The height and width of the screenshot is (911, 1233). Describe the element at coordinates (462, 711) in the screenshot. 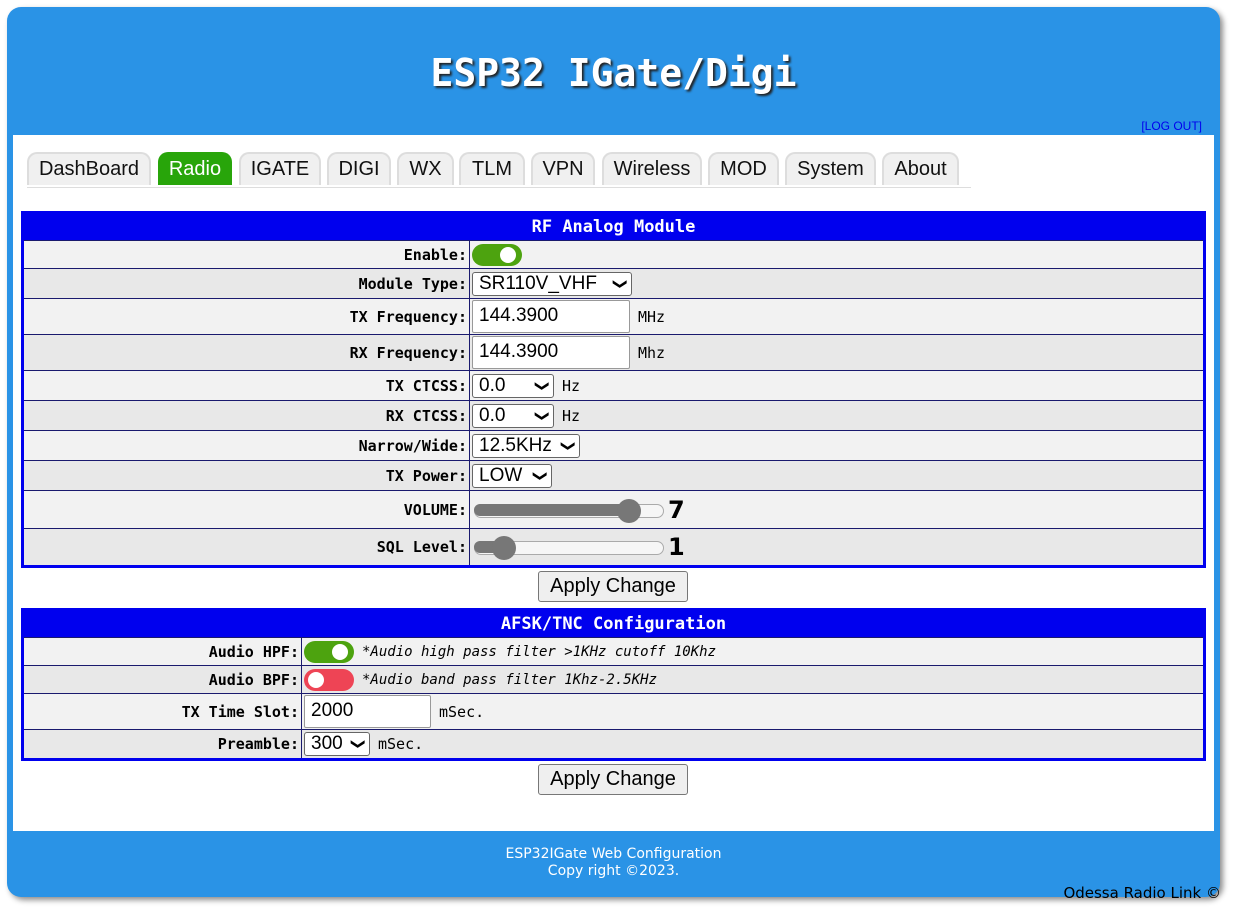

I see `tx-time-slot-unit: mSec.` at that location.